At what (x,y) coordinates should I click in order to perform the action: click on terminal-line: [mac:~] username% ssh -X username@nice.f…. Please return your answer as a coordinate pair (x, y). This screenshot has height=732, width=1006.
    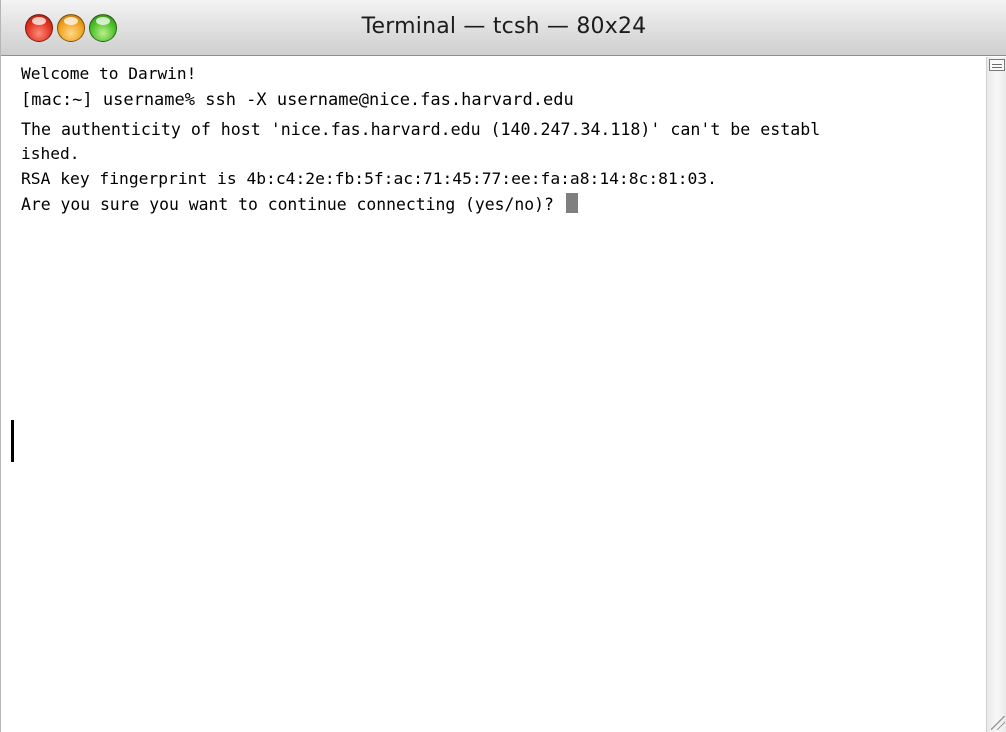
    Looking at the image, I should click on (297, 100).